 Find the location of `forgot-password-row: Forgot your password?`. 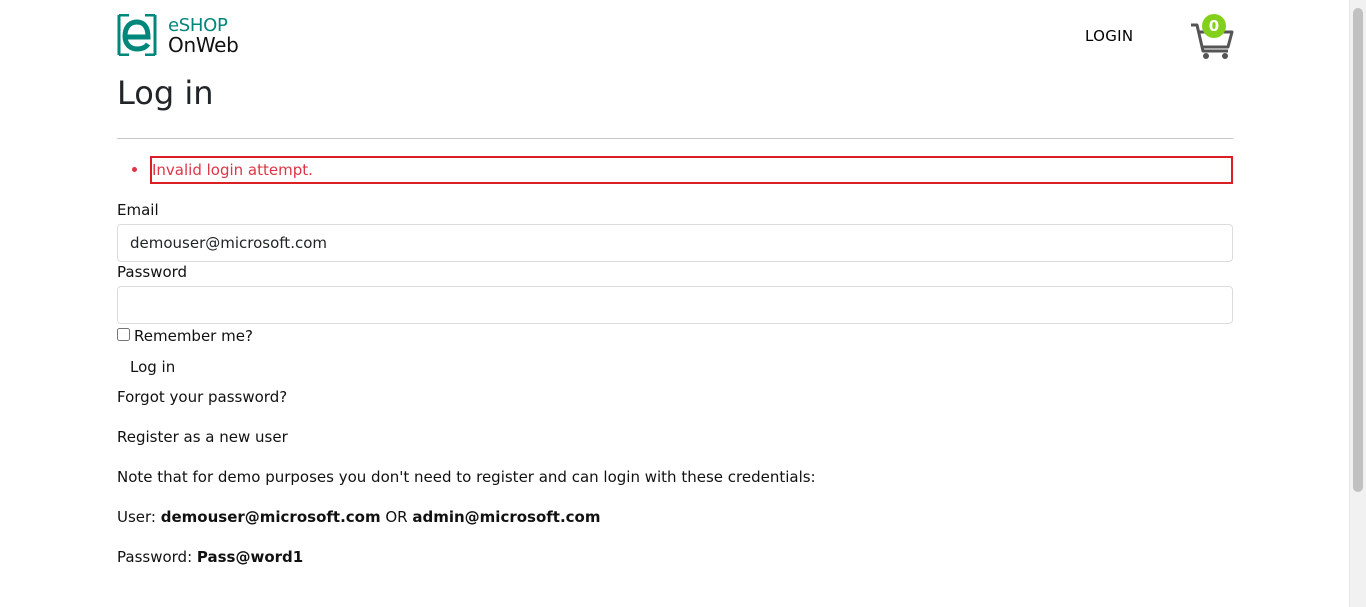

forgot-password-row: Forgot your password? is located at coordinates (202, 397).